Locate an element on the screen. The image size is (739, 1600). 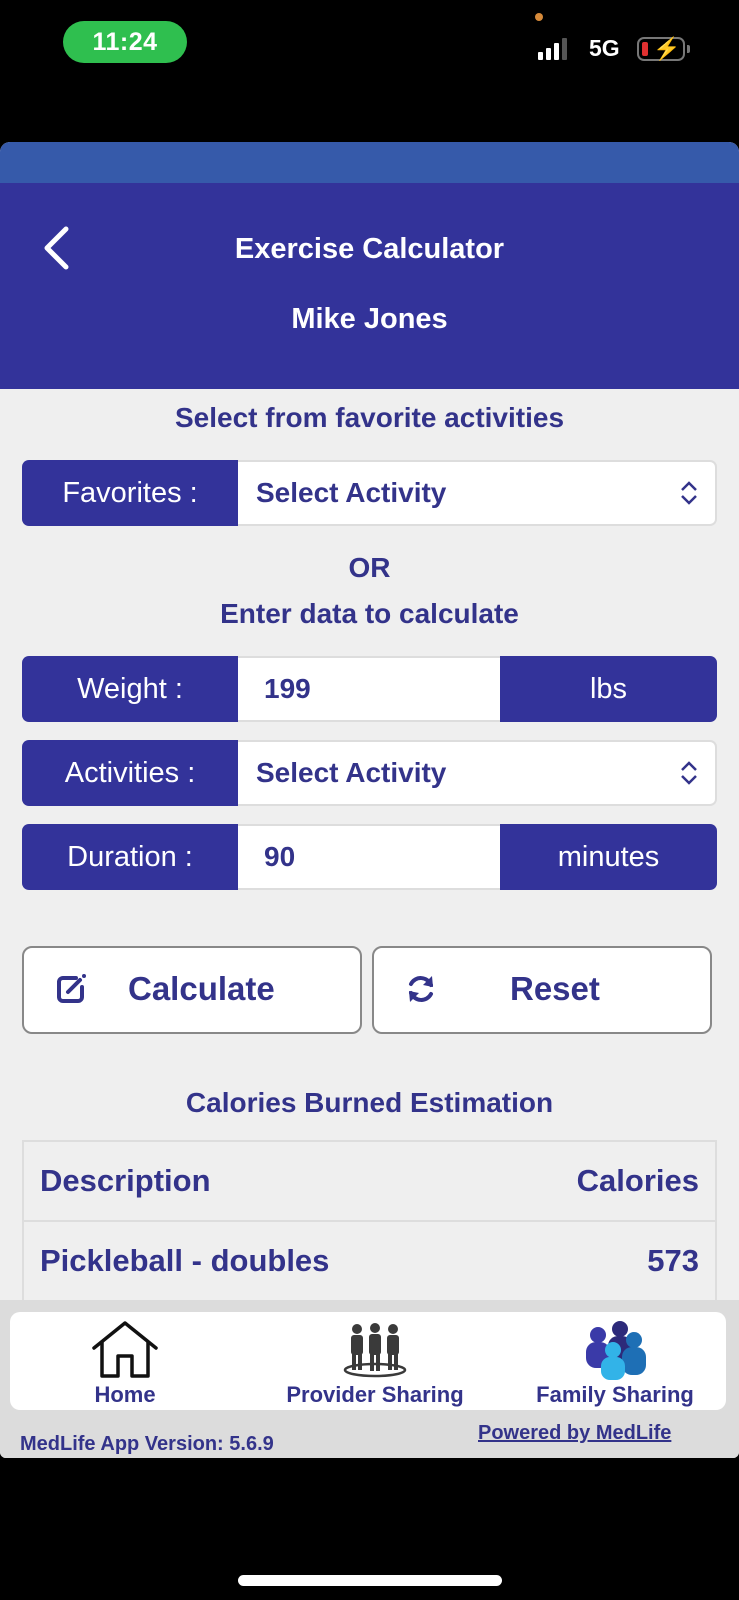
duration-row: Duration : 90 minutes is located at coordinates (369, 857).